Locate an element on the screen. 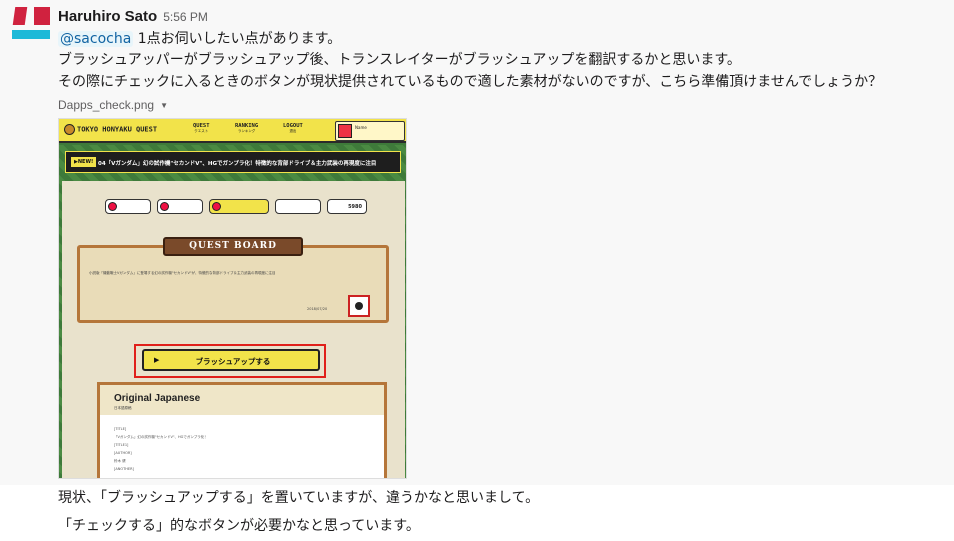 Image resolution: width=954 pixels, height=541 pixels. shot-board-avatar is located at coordinates (359, 306).